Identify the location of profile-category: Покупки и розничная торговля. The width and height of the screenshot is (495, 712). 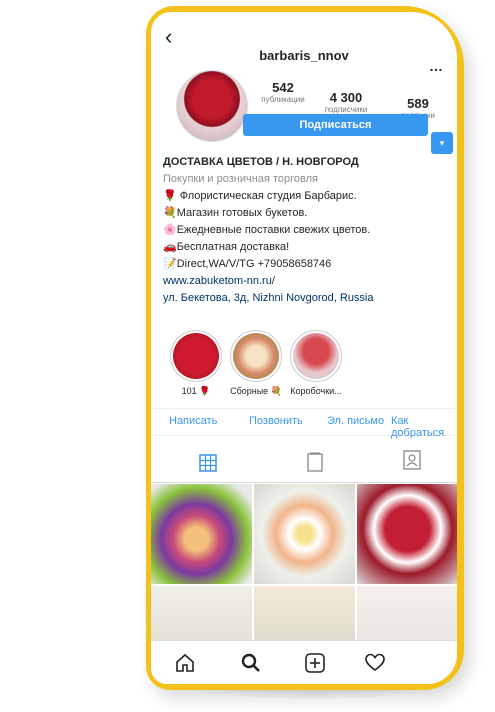
(240, 179).